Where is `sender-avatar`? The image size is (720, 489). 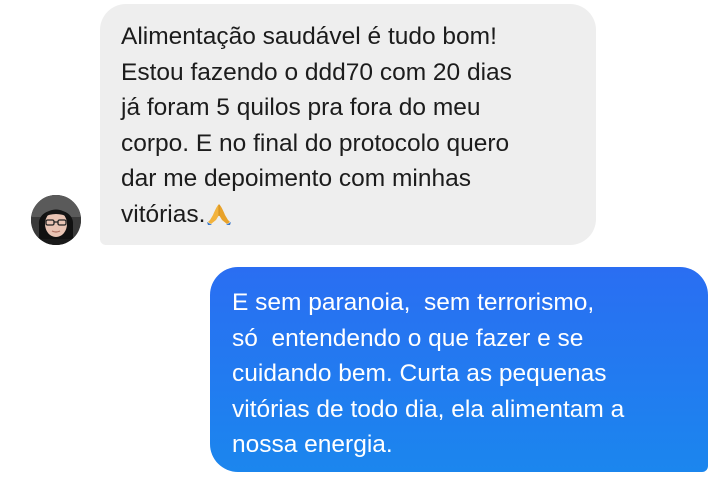 sender-avatar is located at coordinates (56, 220).